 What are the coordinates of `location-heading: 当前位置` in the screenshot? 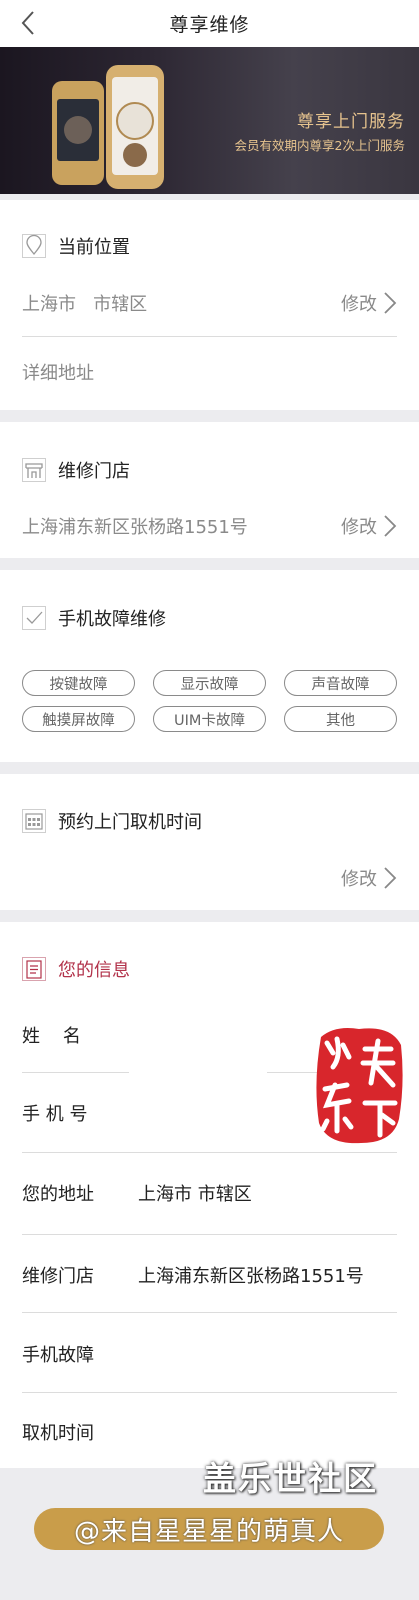 It's located at (94, 247).